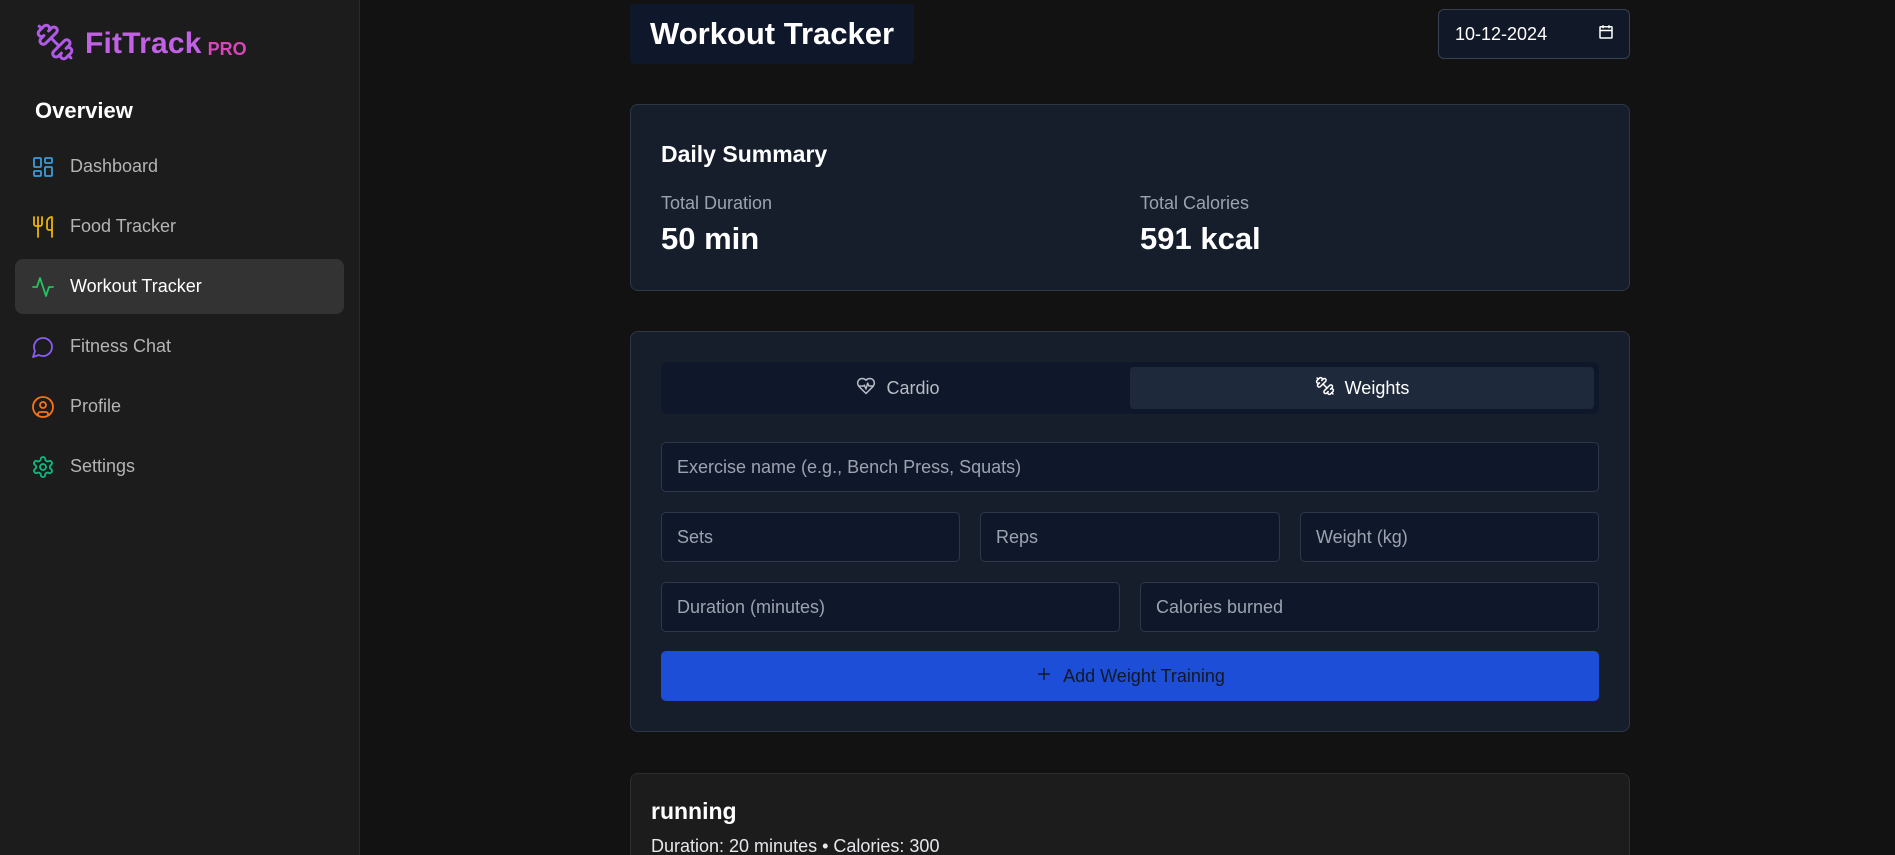 Image resolution: width=1895 pixels, height=855 pixels. I want to click on chat-bubble-icon, so click(43, 347).